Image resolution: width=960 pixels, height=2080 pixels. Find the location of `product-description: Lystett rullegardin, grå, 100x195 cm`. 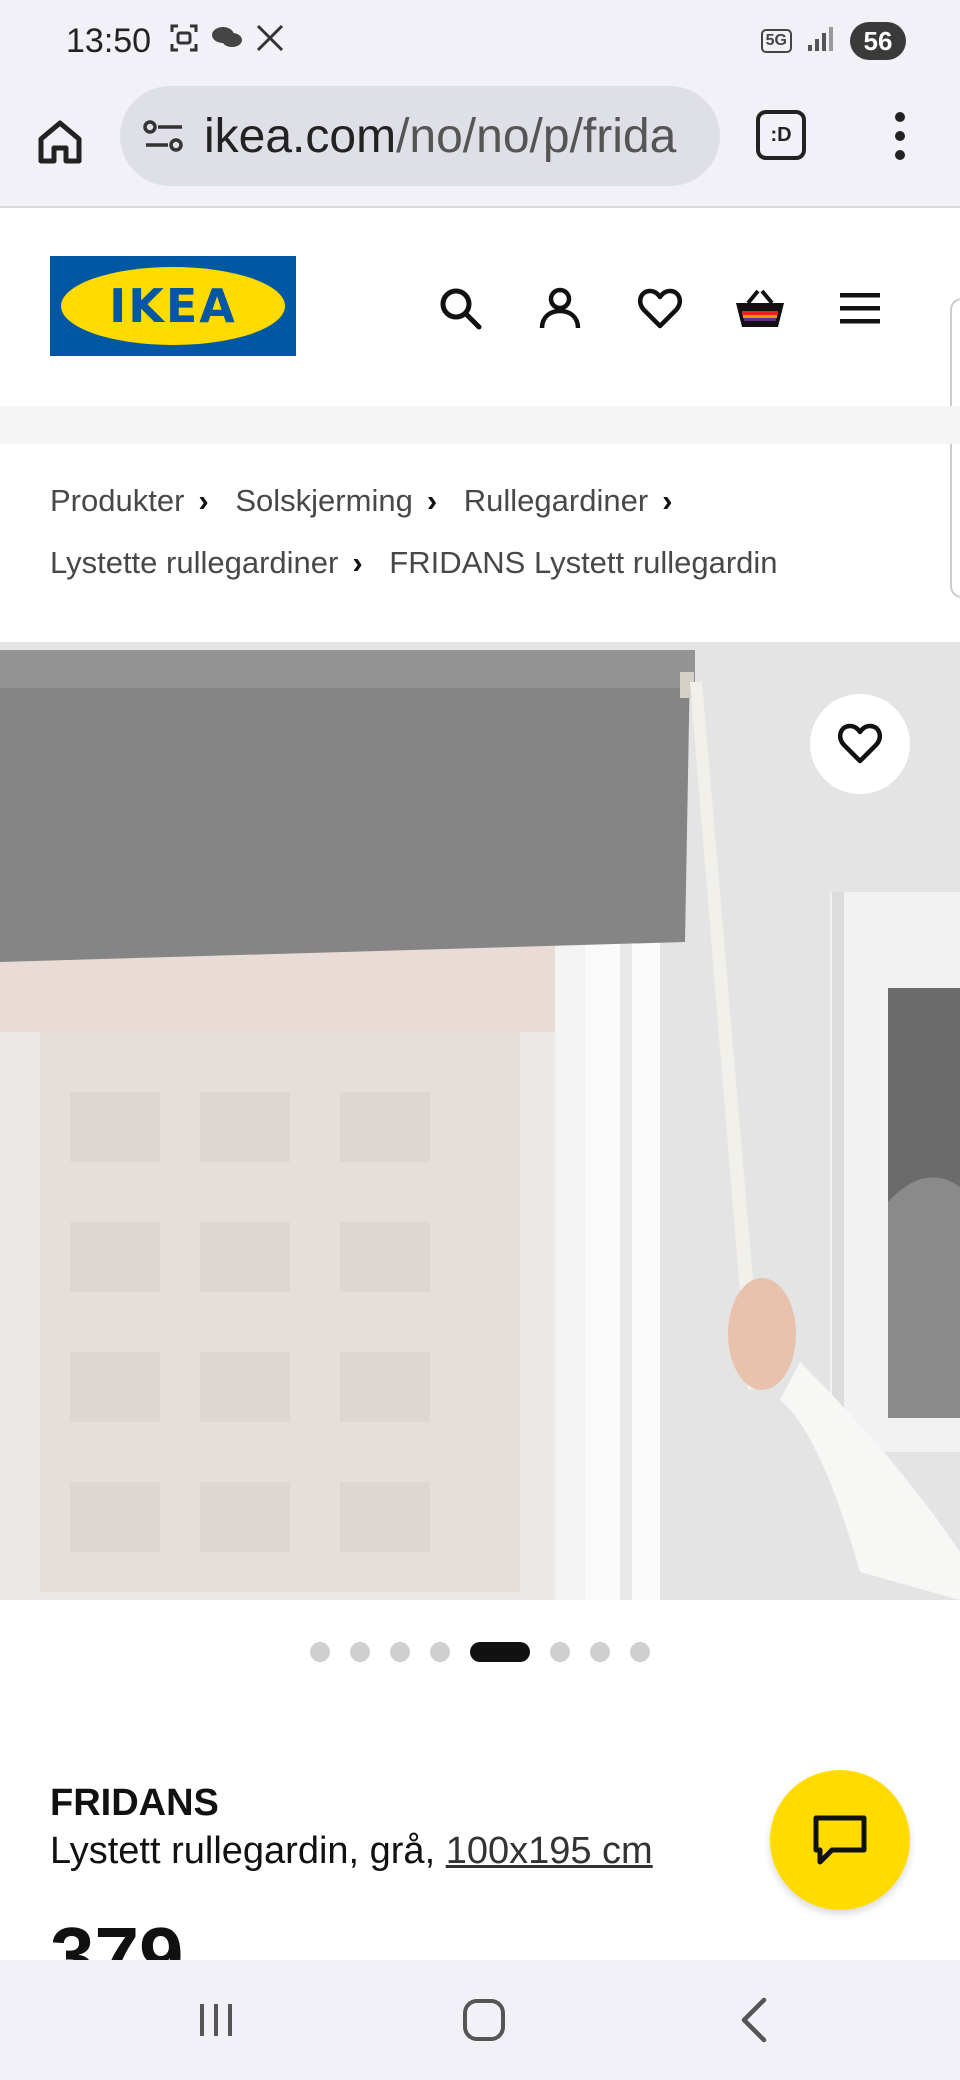

product-description: Lystett rullegardin, grå, 100x195 cm is located at coordinates (351, 1851).